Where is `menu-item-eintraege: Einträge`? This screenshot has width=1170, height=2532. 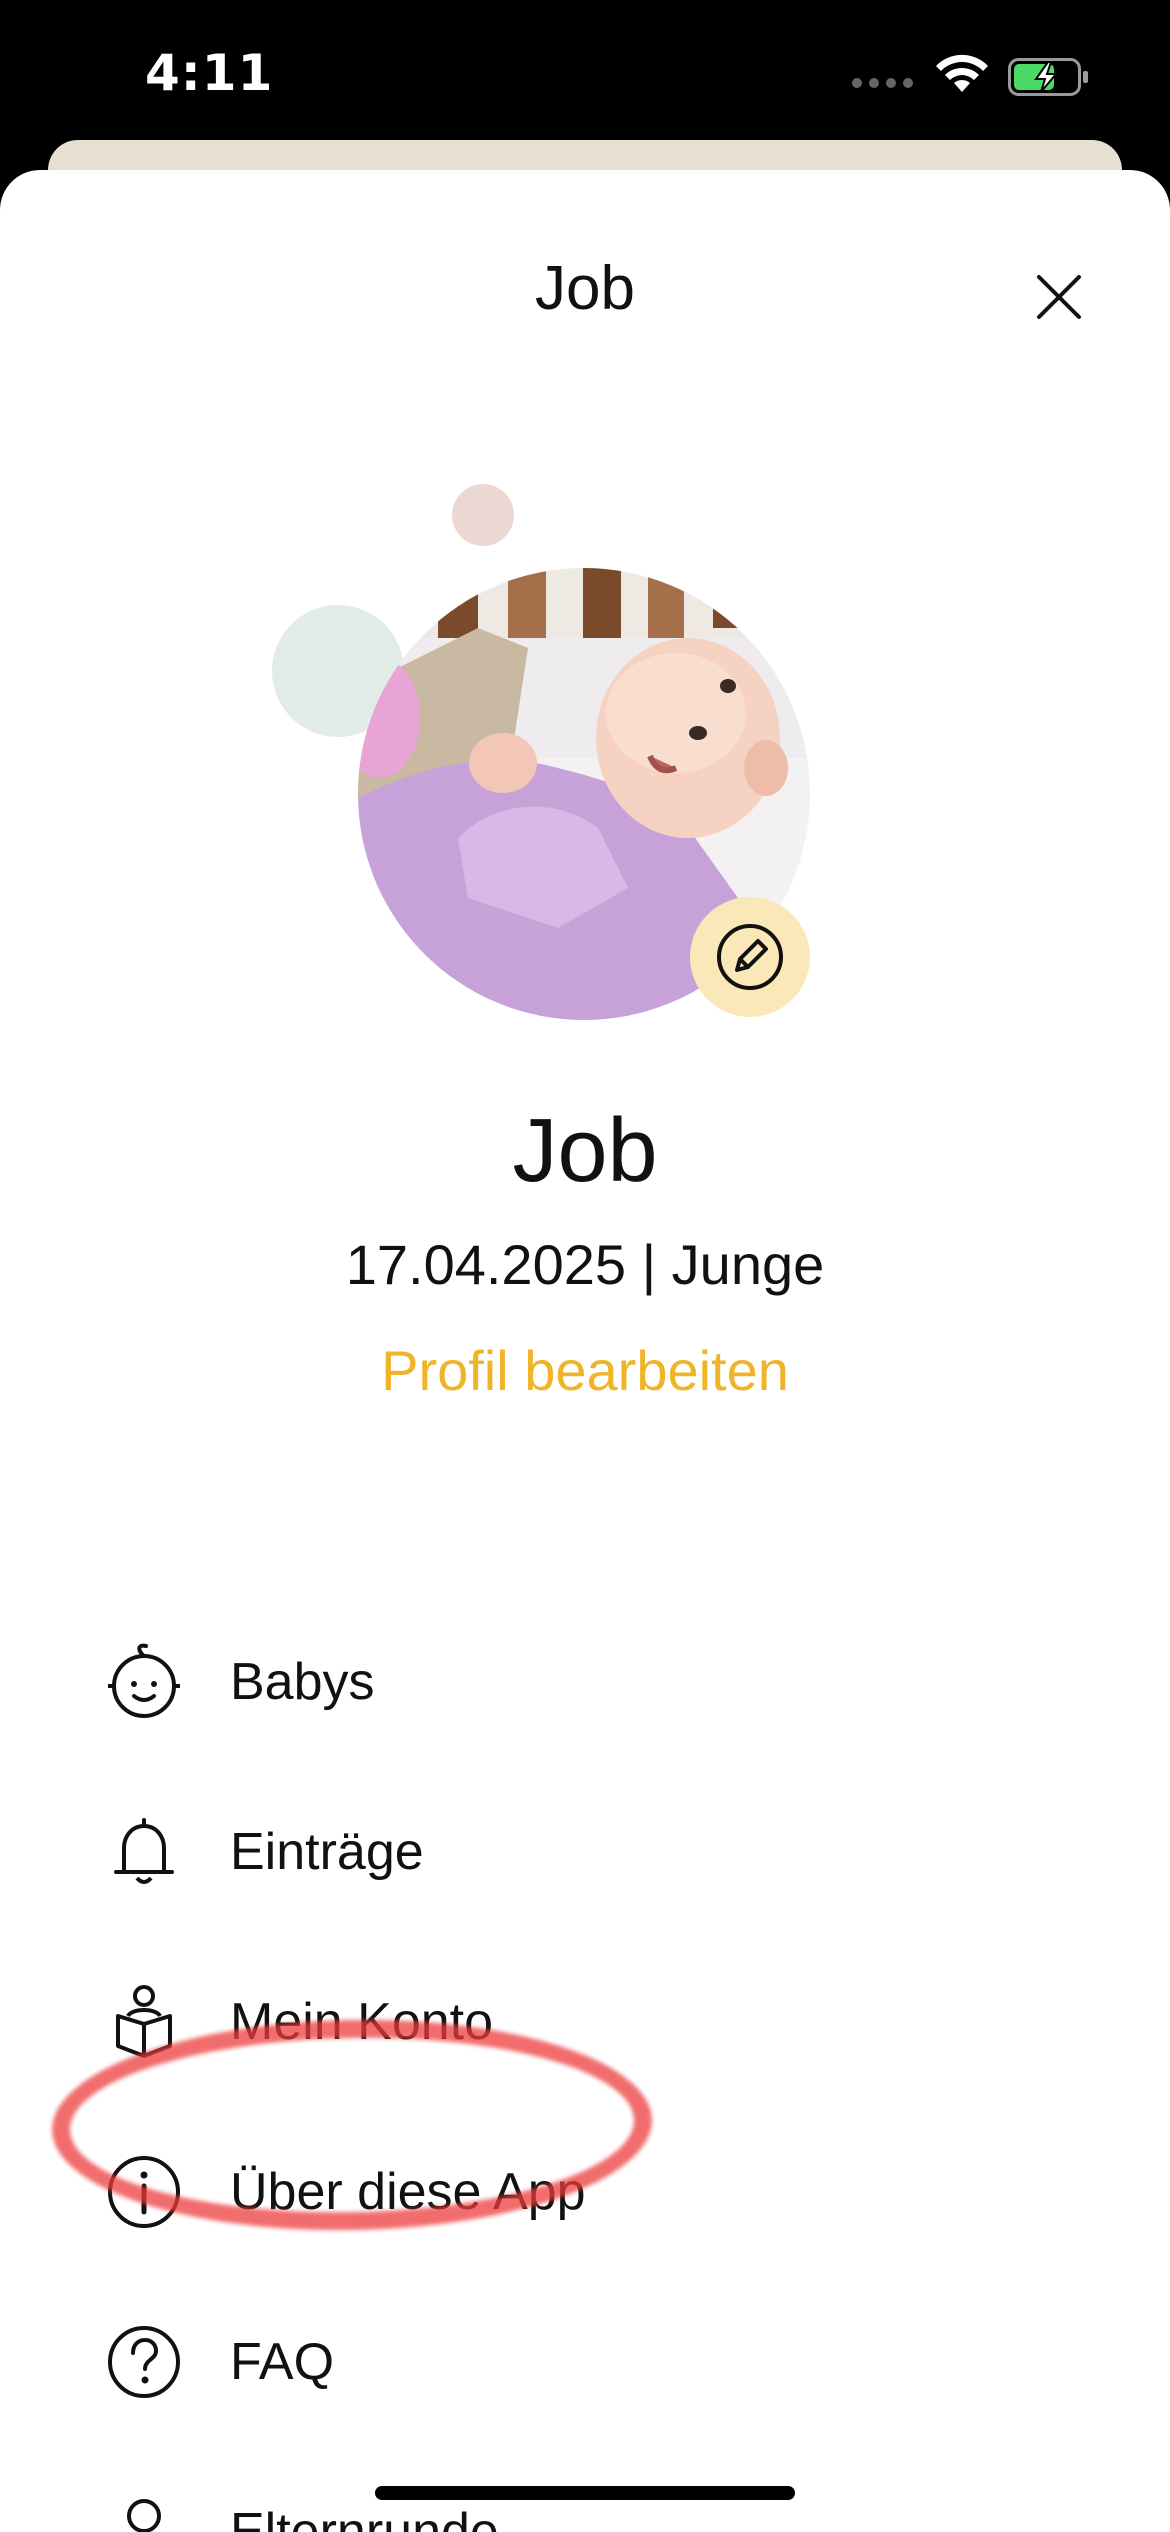 menu-item-eintraege: Einträge is located at coordinates (600, 1852).